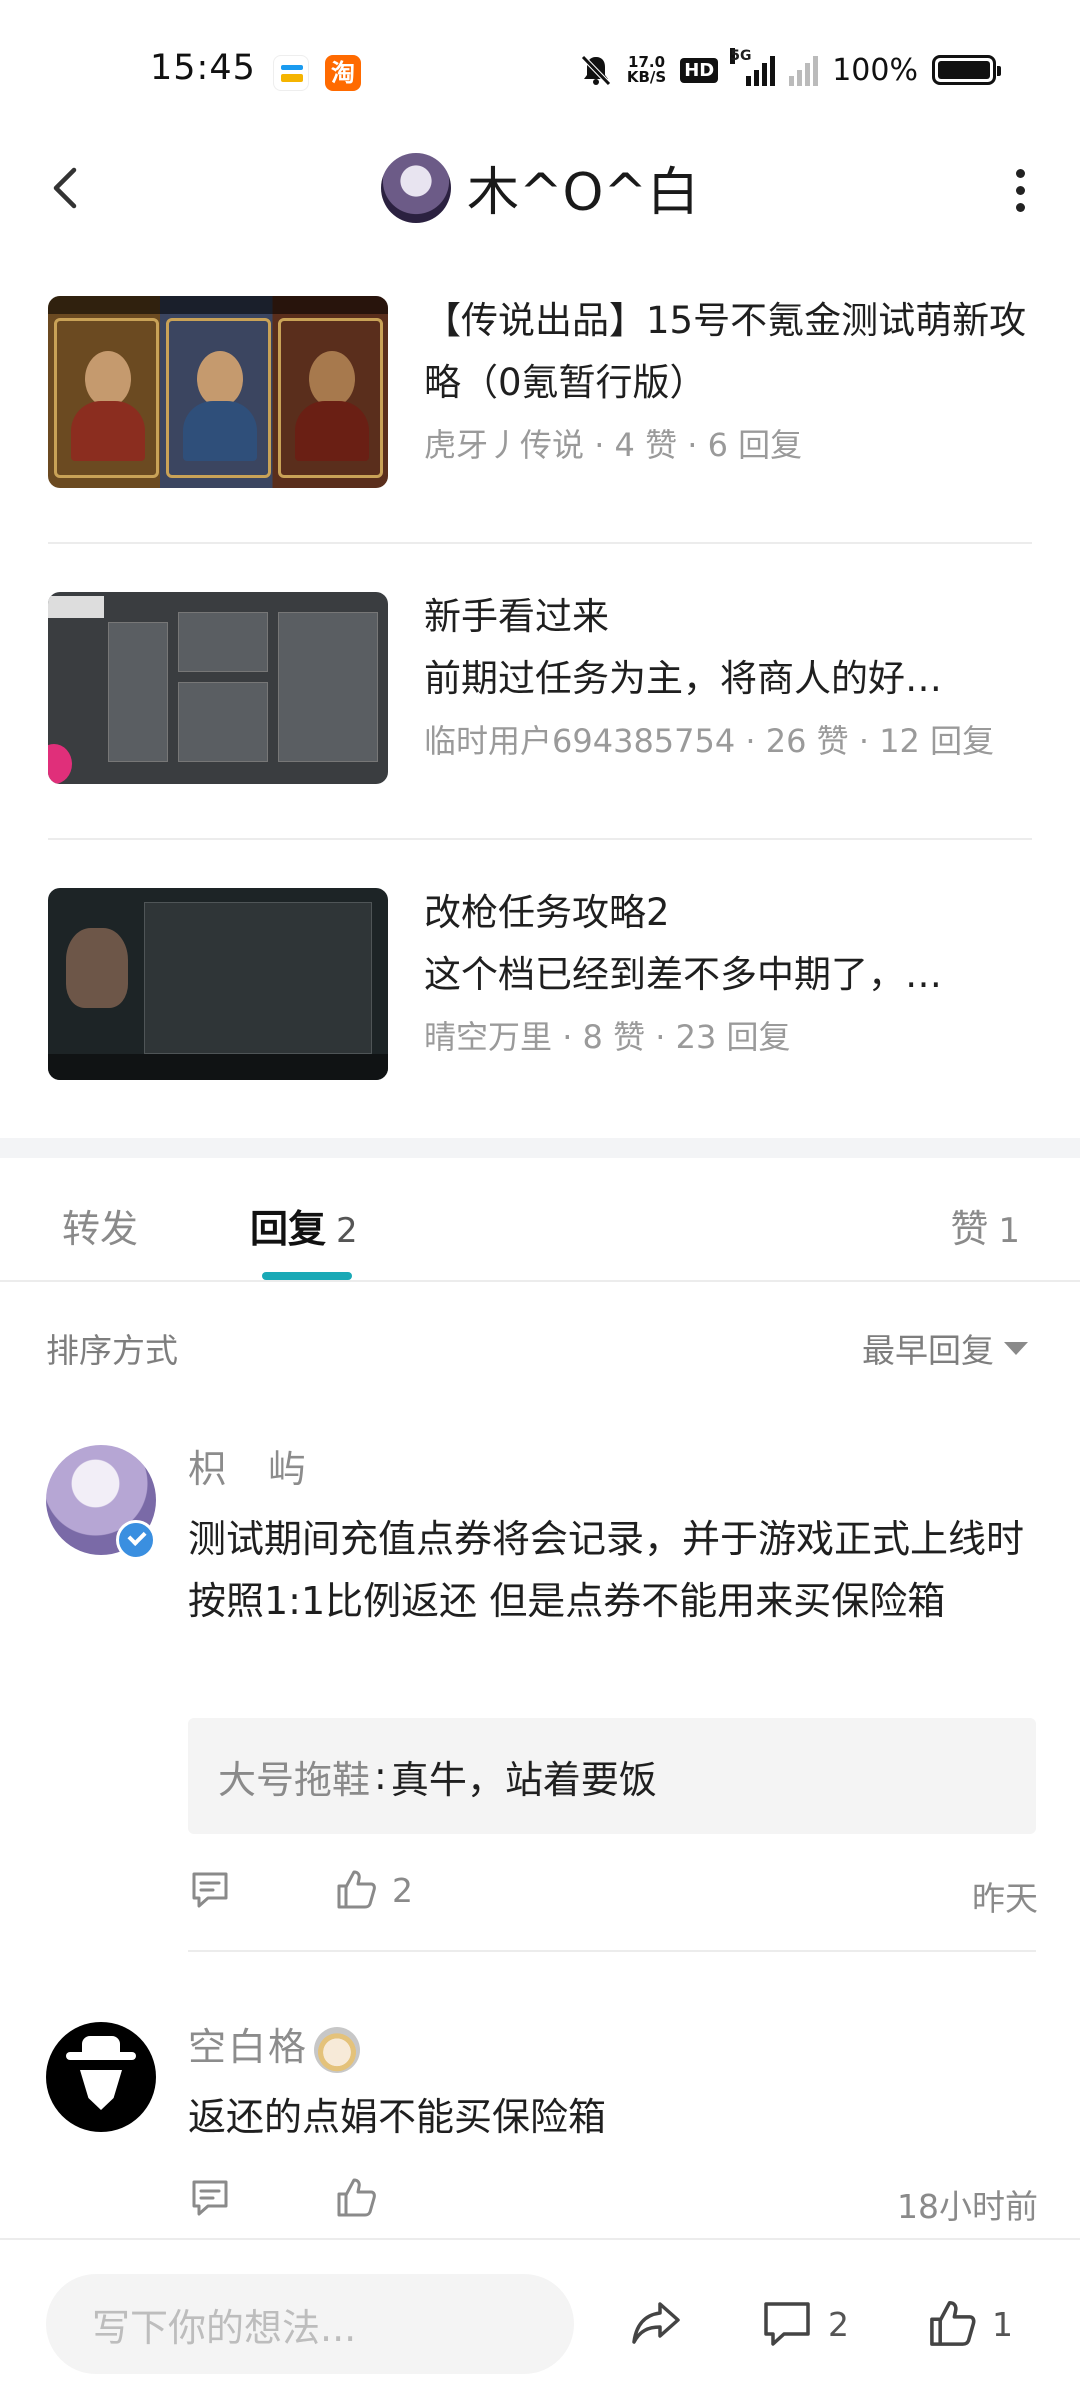 The image size is (1080, 2400). I want to click on comment-button: 2, so click(804, 2324).